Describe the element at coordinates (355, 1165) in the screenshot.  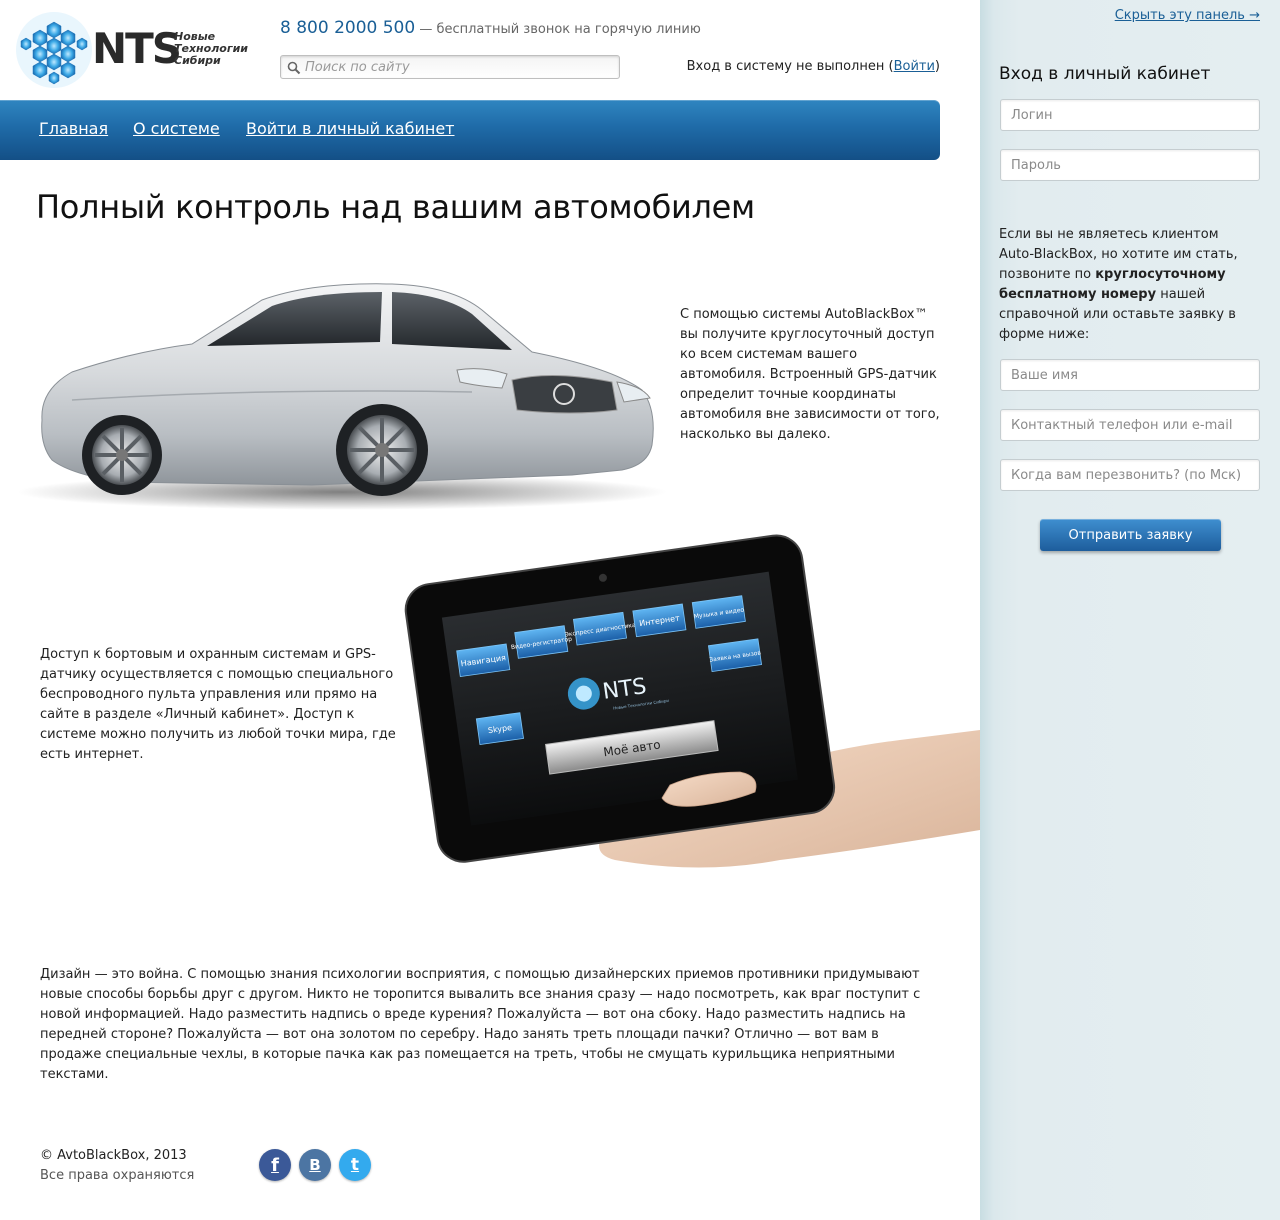
I see `twitter-icon: t` at that location.